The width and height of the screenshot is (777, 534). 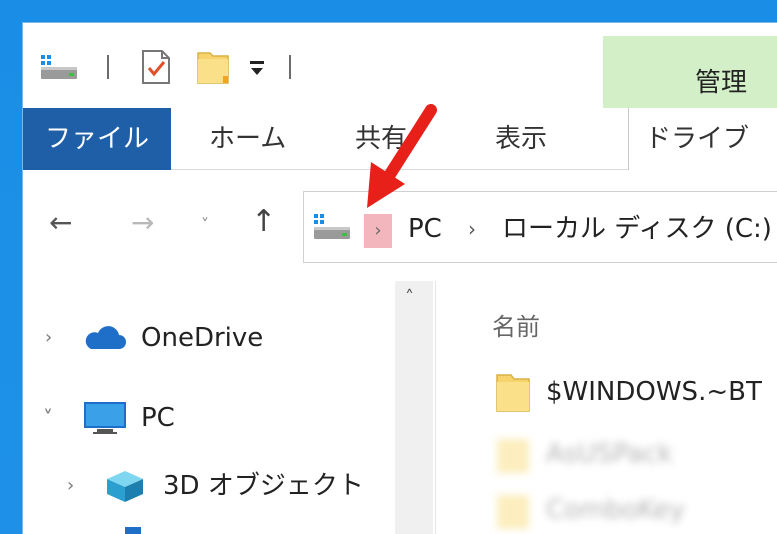 I want to click on contextual-tab-group: 管理, so click(x=690, y=72).